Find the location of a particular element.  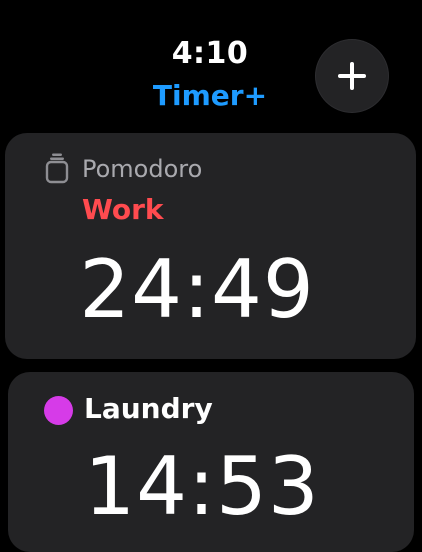

timer-label: Laundry is located at coordinates (148, 408).